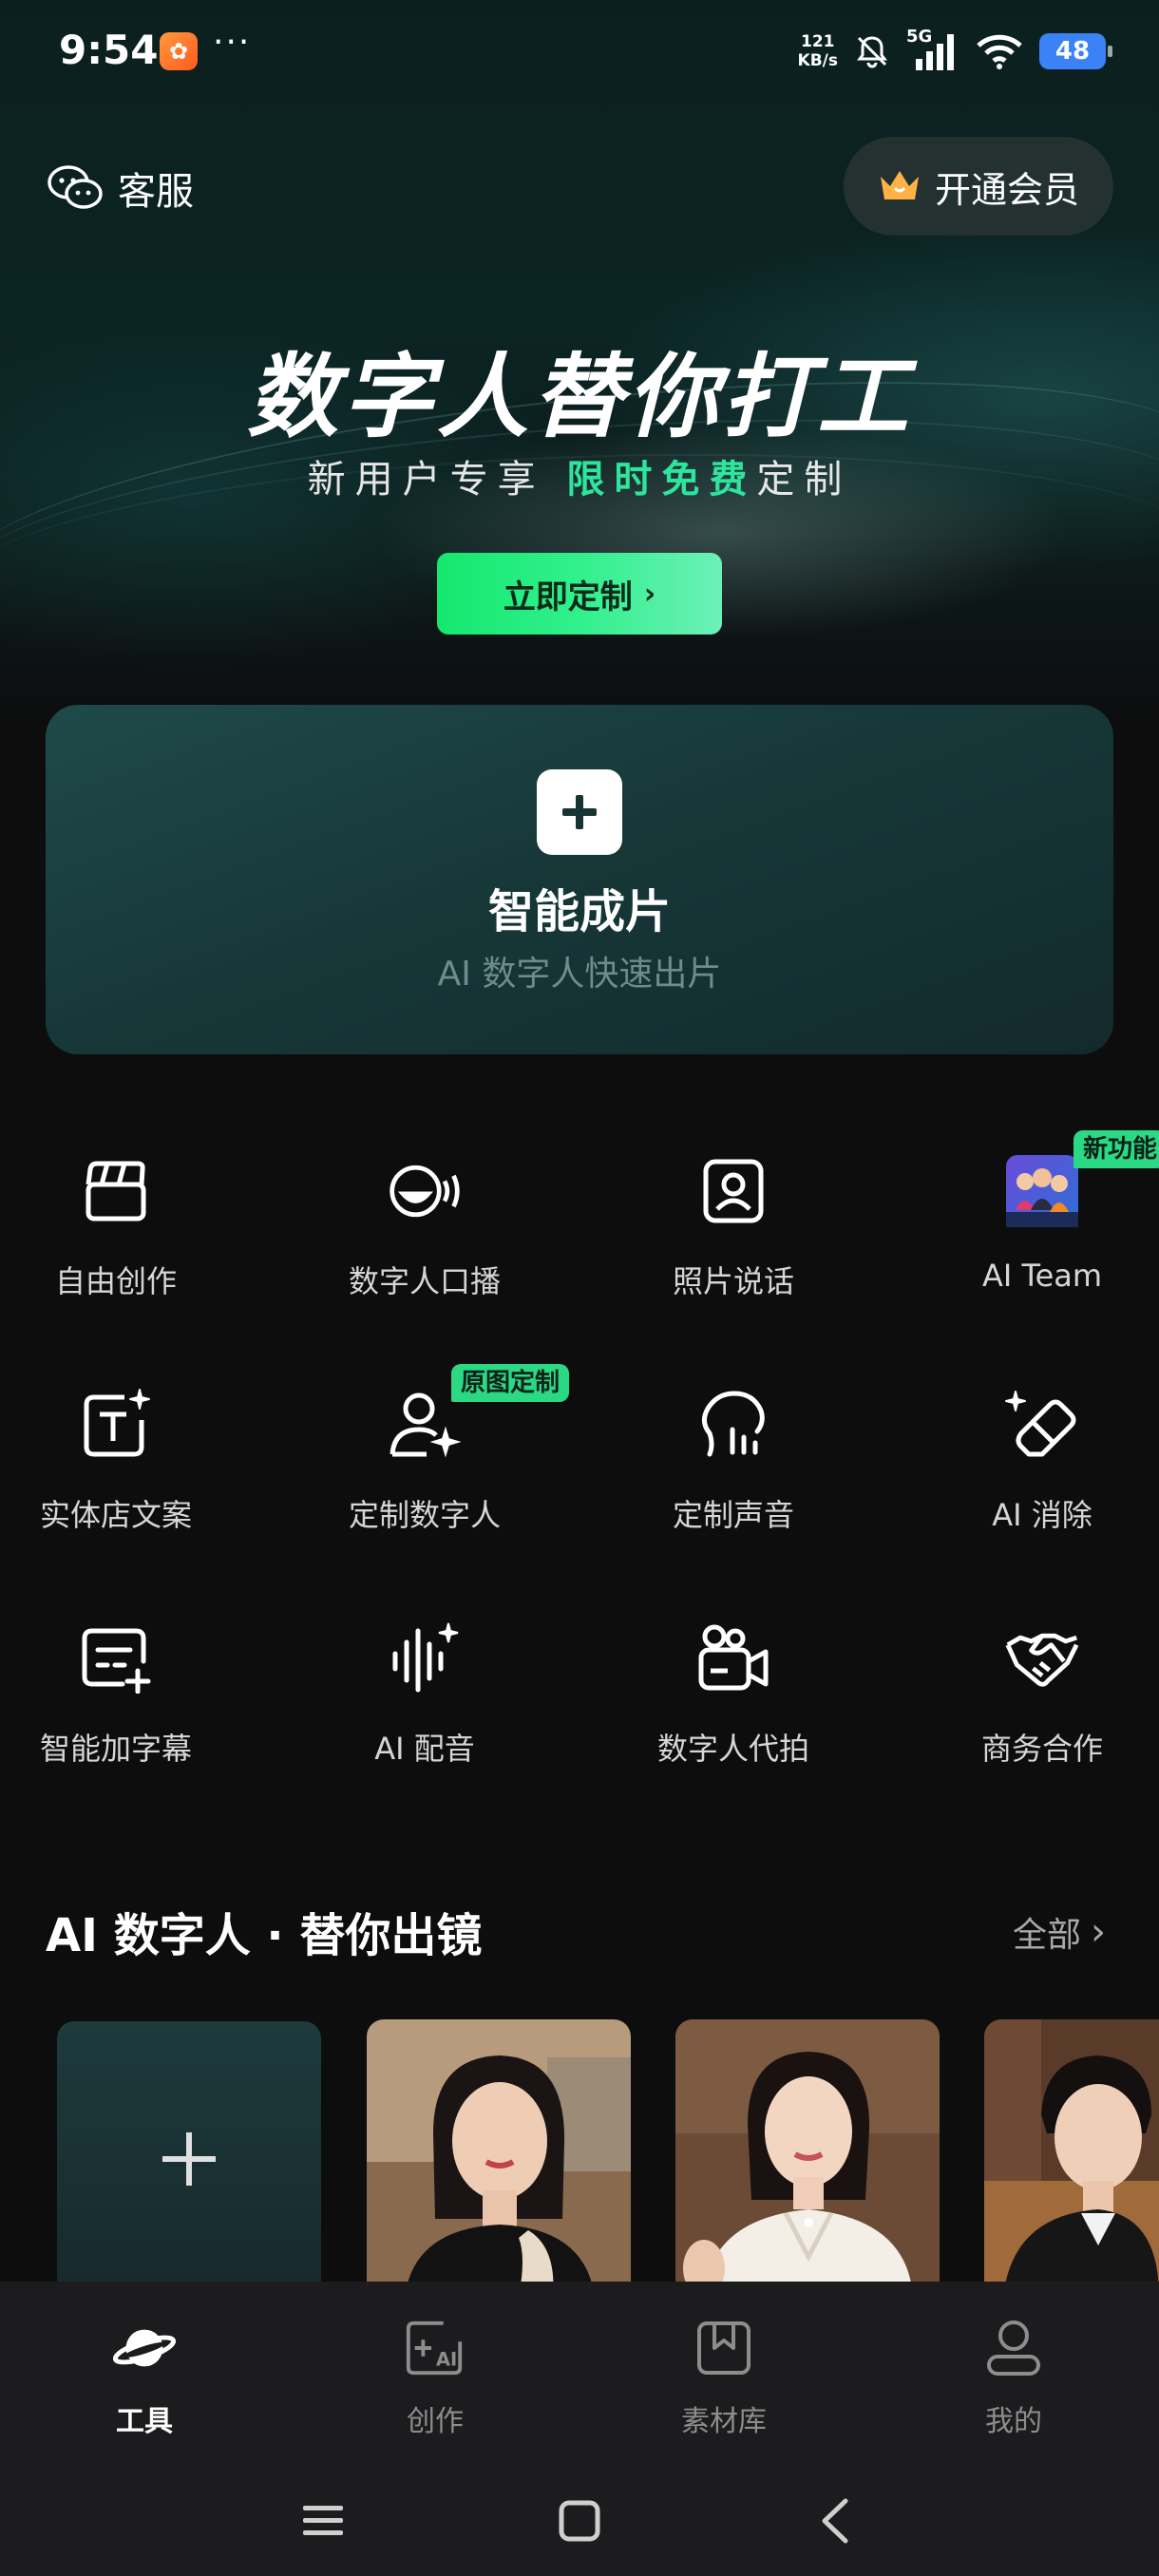 This screenshot has height=2576, width=1159. I want to click on battery-indicator: 48, so click(1075, 51).